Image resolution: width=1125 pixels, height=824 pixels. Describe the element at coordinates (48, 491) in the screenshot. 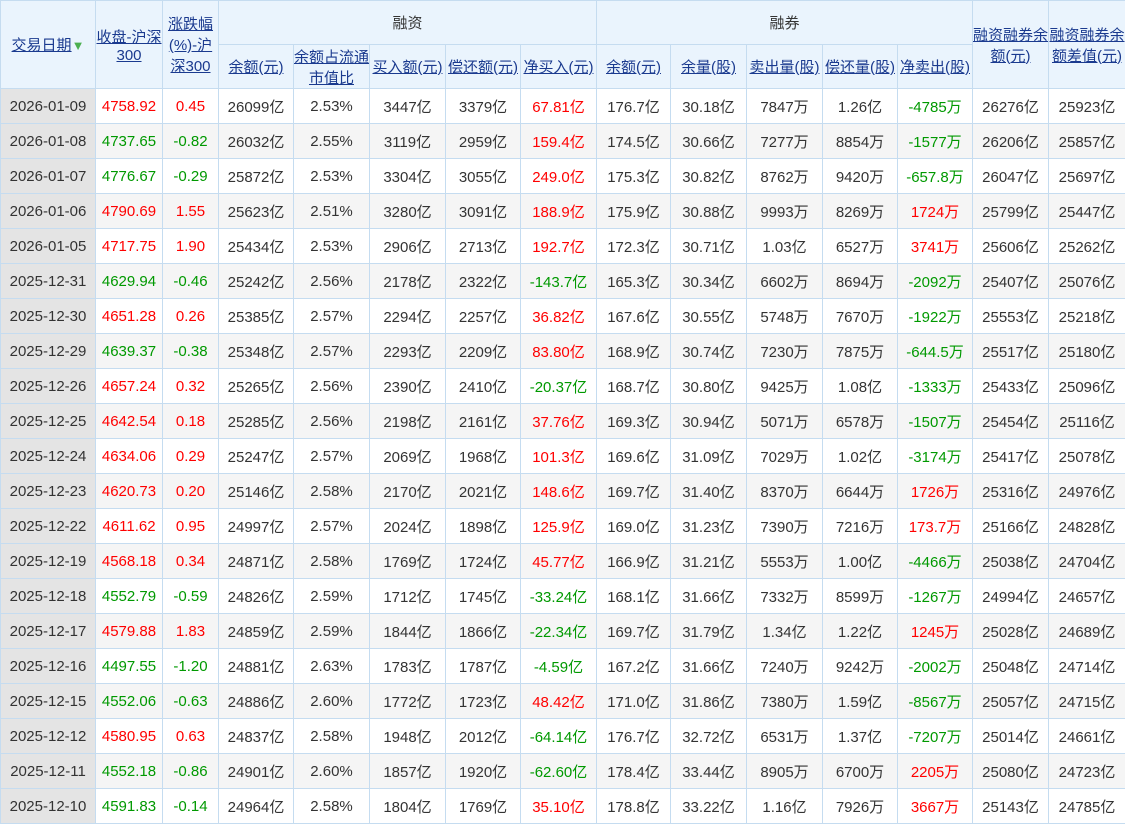

I see `cell-date: 2025-12-23` at that location.